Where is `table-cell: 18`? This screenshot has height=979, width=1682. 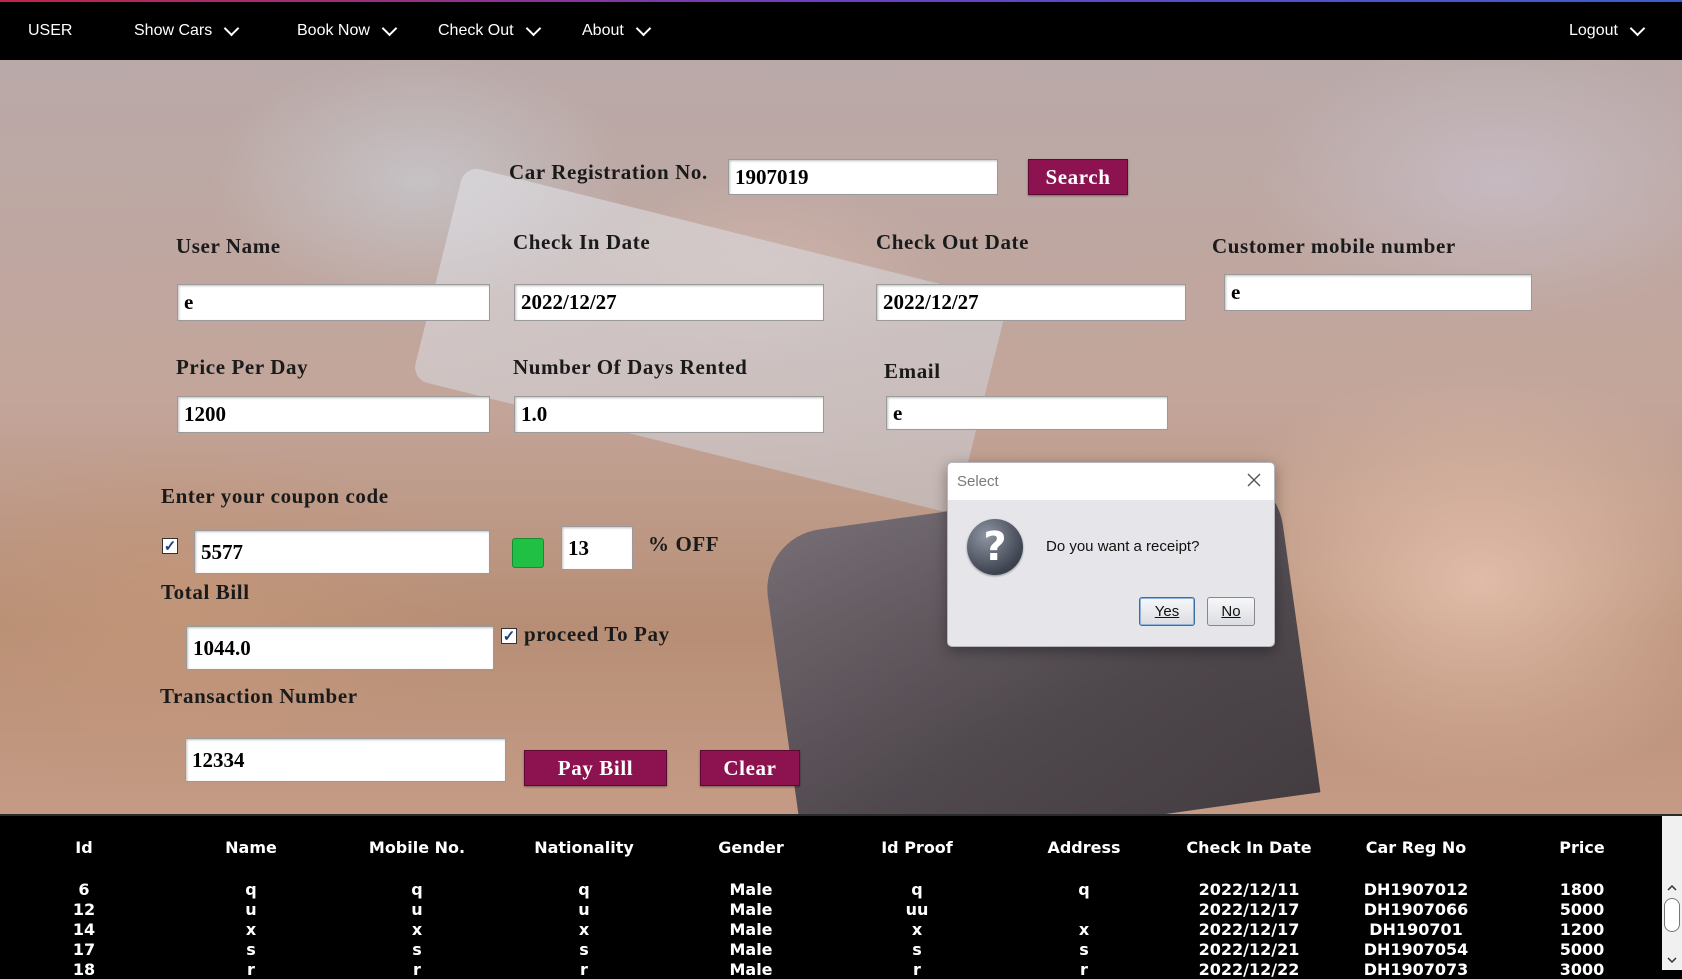 table-cell: 18 is located at coordinates (84, 969).